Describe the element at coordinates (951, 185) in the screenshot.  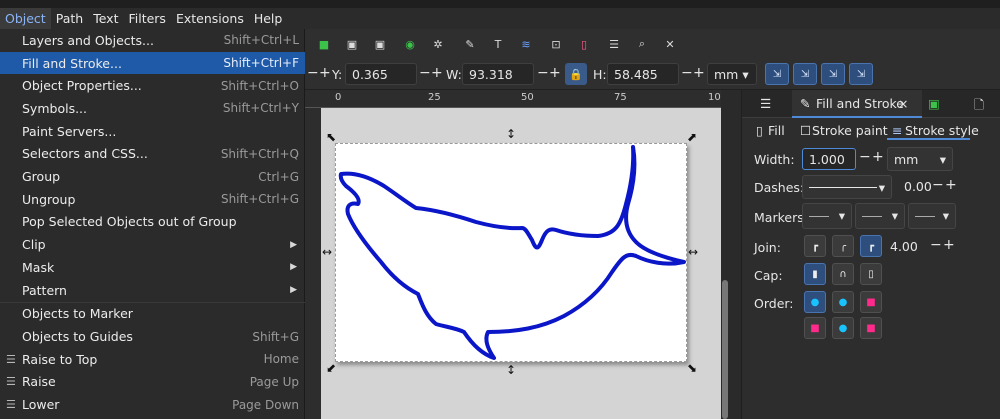
I see `dash-plus-button: +` at that location.